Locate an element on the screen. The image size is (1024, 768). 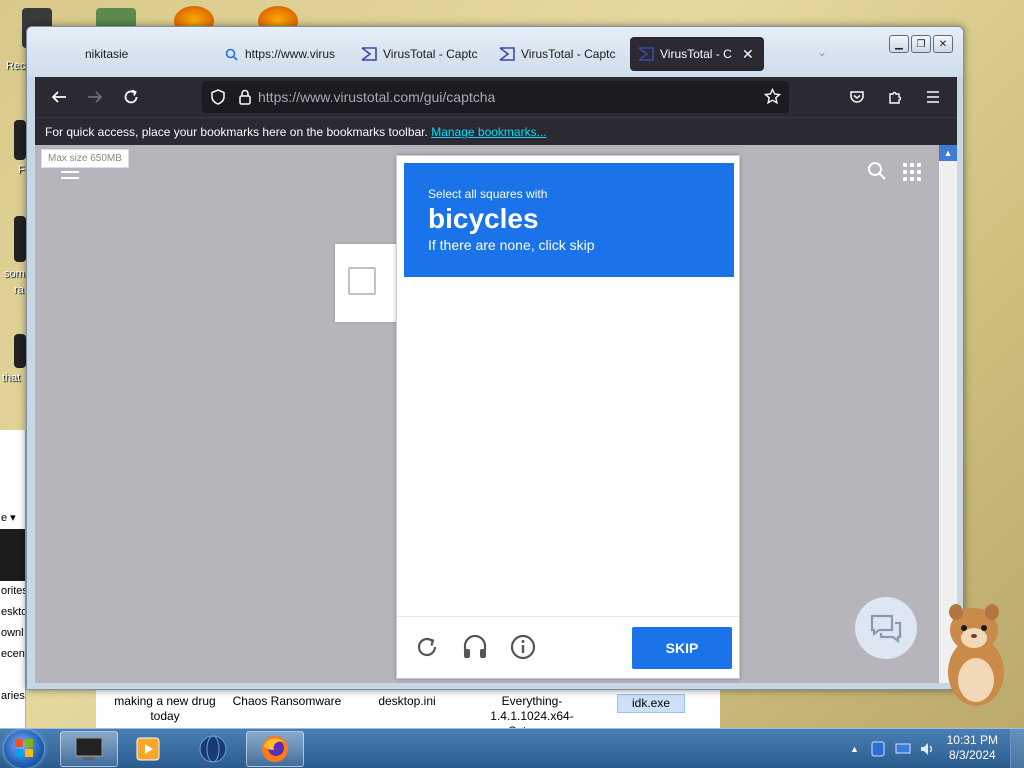
captcha-checkbox is located at coordinates (362, 281).